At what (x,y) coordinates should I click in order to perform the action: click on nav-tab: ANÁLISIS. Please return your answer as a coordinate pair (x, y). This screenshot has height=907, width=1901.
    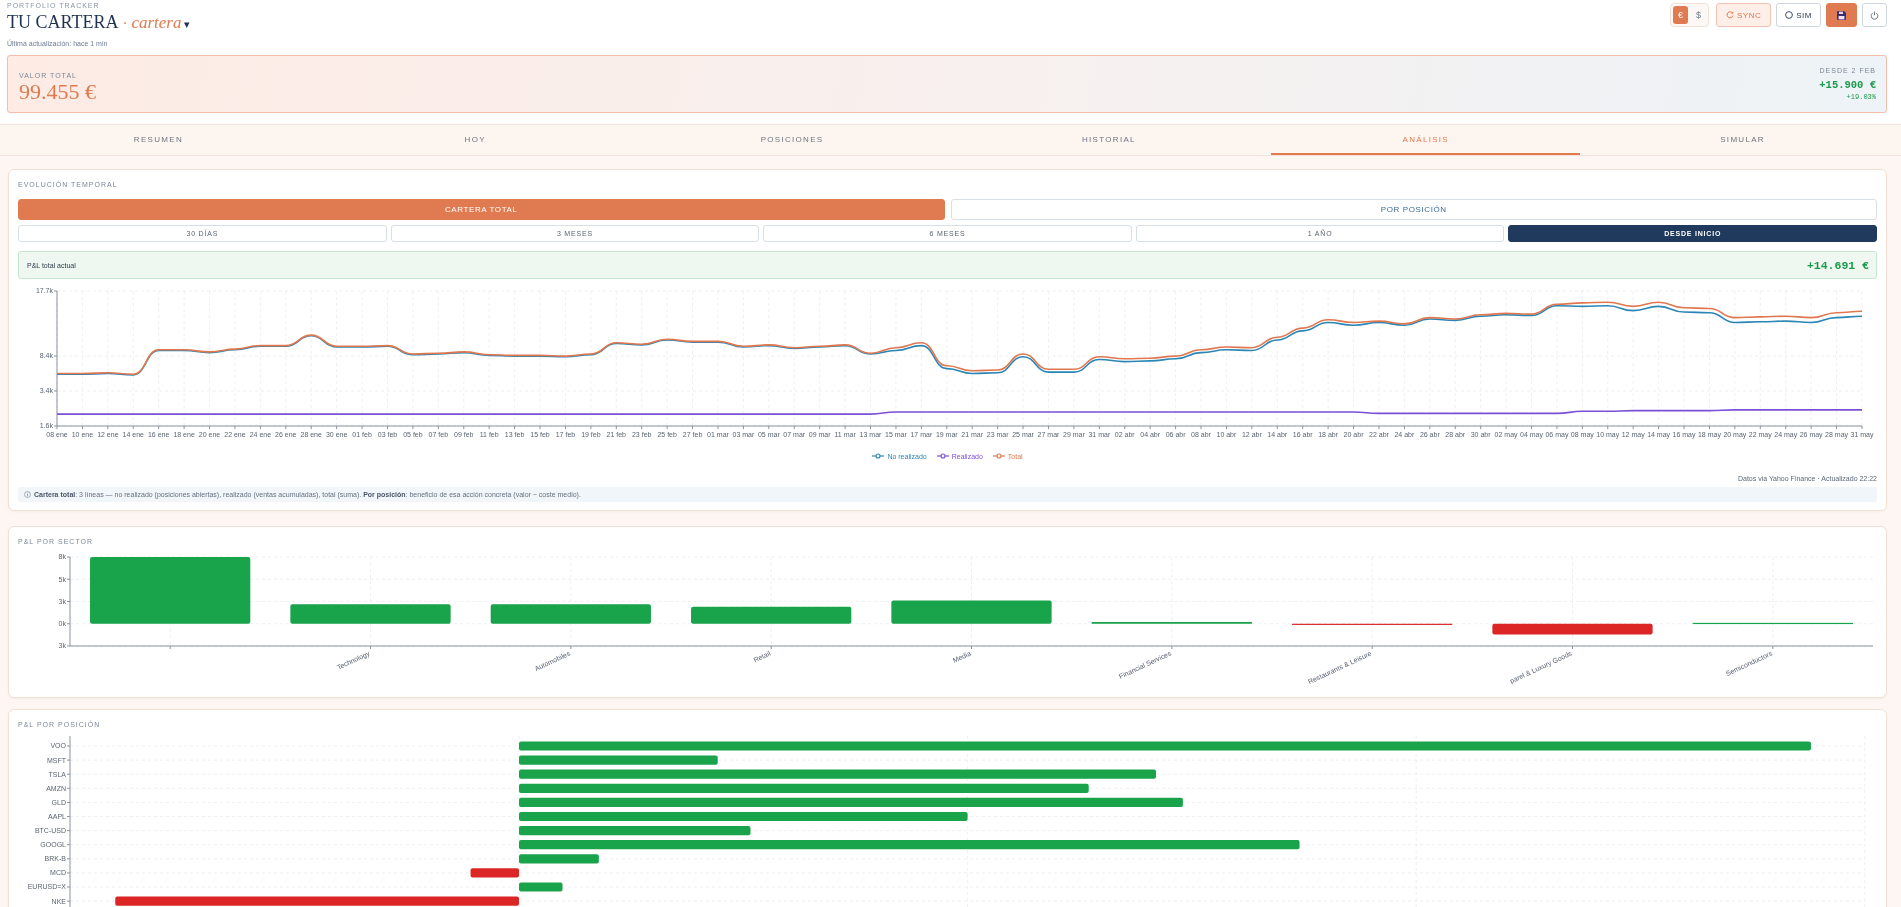
    Looking at the image, I should click on (1426, 140).